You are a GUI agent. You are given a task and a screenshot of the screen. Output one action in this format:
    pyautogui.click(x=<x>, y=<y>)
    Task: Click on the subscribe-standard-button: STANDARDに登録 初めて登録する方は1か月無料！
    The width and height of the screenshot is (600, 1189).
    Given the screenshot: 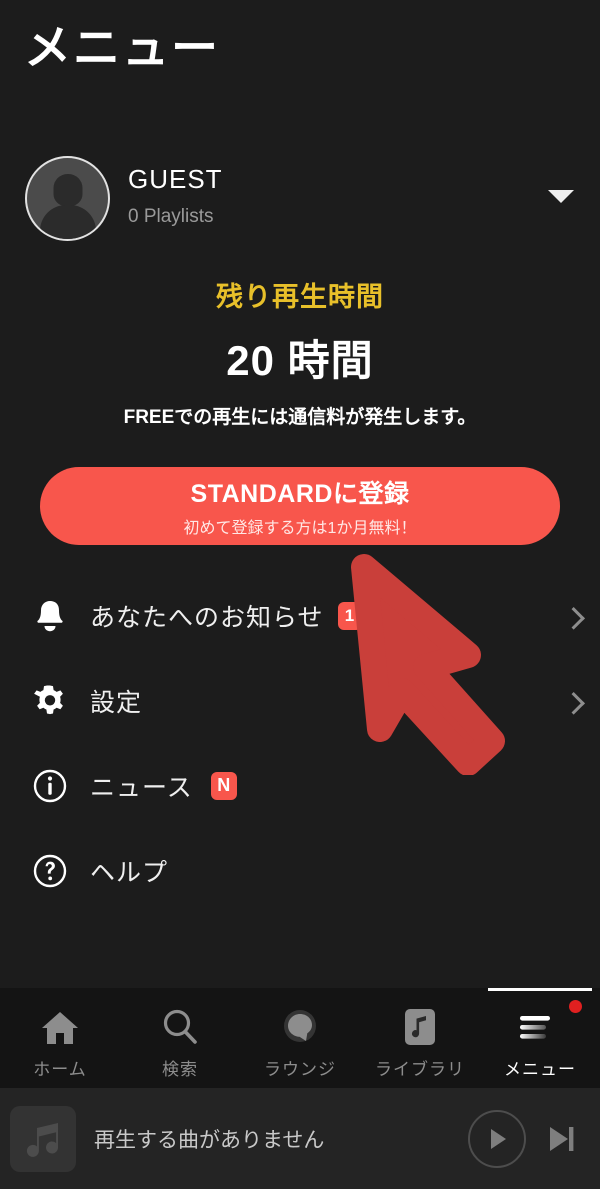 What is the action you would take?
    pyautogui.click(x=300, y=506)
    